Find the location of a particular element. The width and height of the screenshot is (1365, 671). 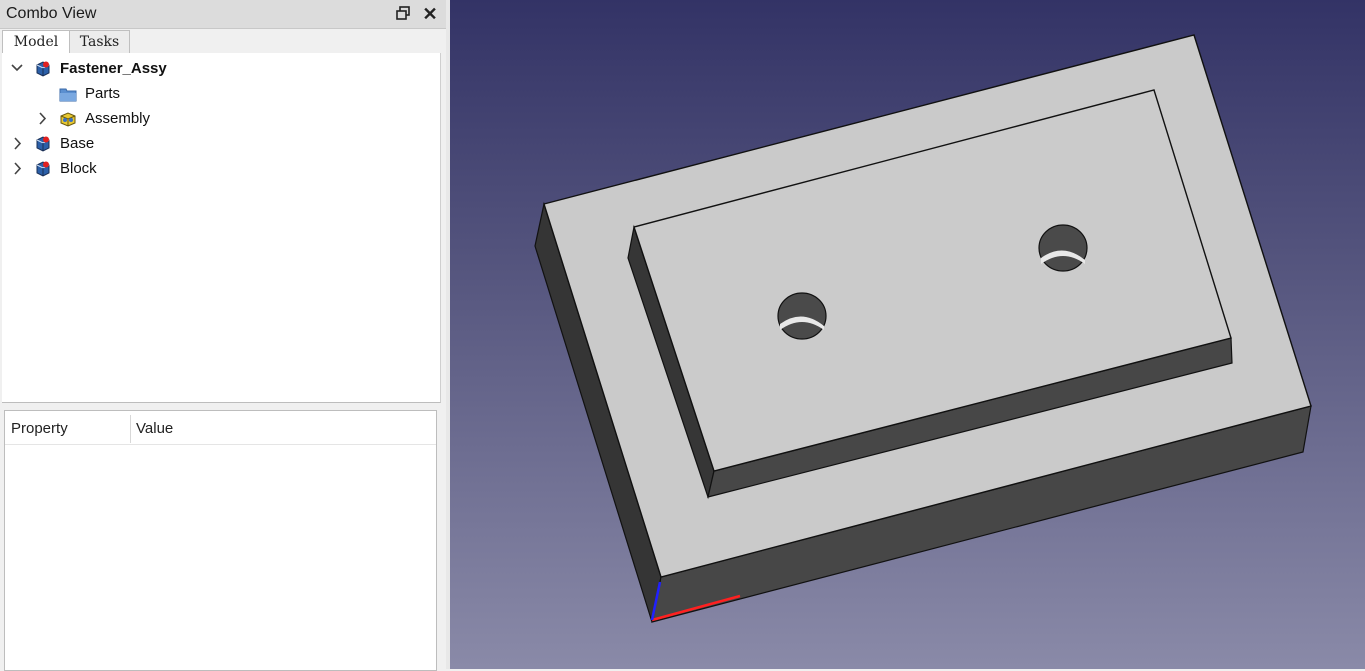

undock-icon-glyph is located at coordinates (403, 13).